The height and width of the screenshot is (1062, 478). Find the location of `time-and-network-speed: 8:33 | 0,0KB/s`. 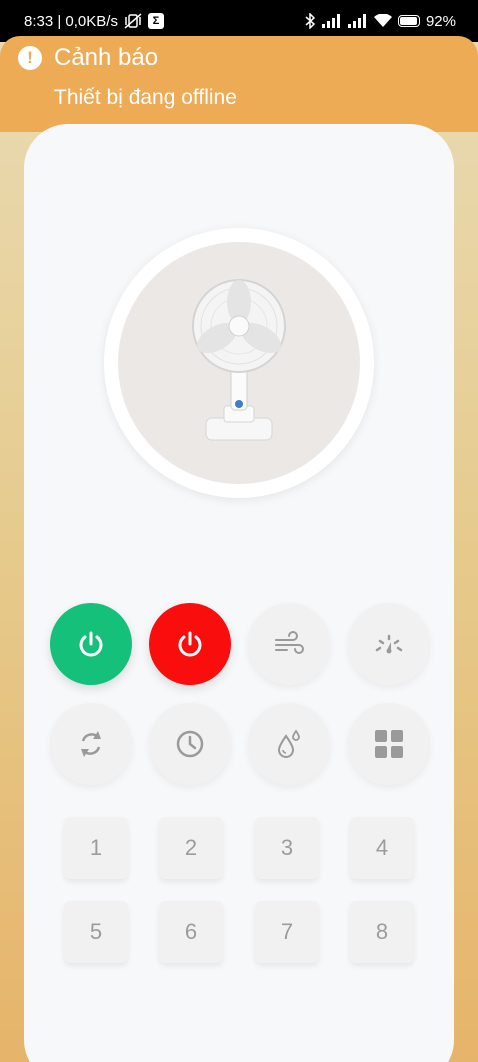

time-and-network-speed: 8:33 | 0,0KB/s is located at coordinates (71, 21).